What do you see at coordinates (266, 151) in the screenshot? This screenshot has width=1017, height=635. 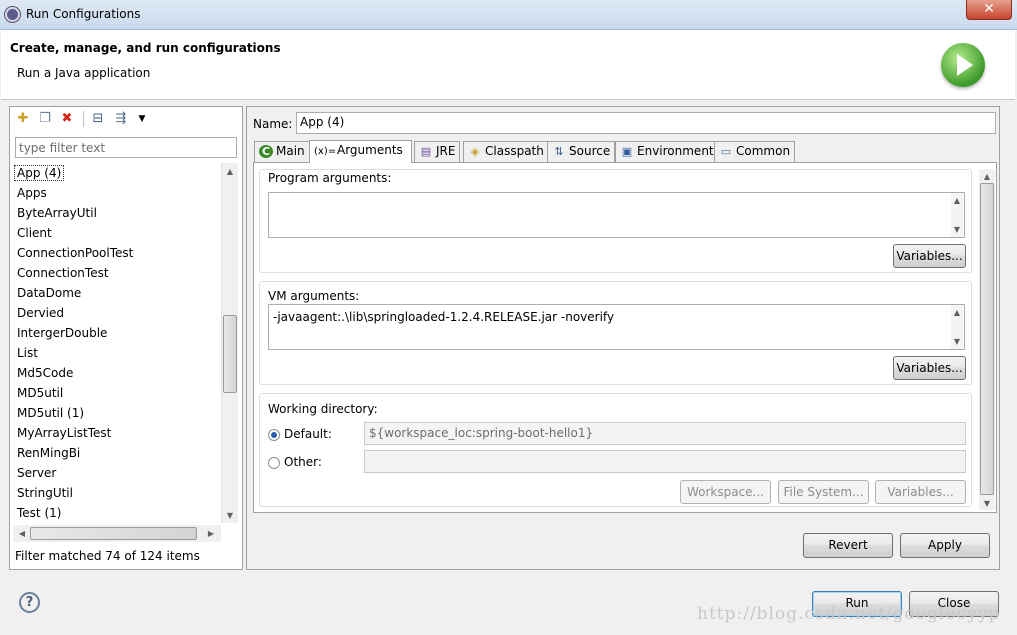 I see `main-tab-icon: C` at bounding box center [266, 151].